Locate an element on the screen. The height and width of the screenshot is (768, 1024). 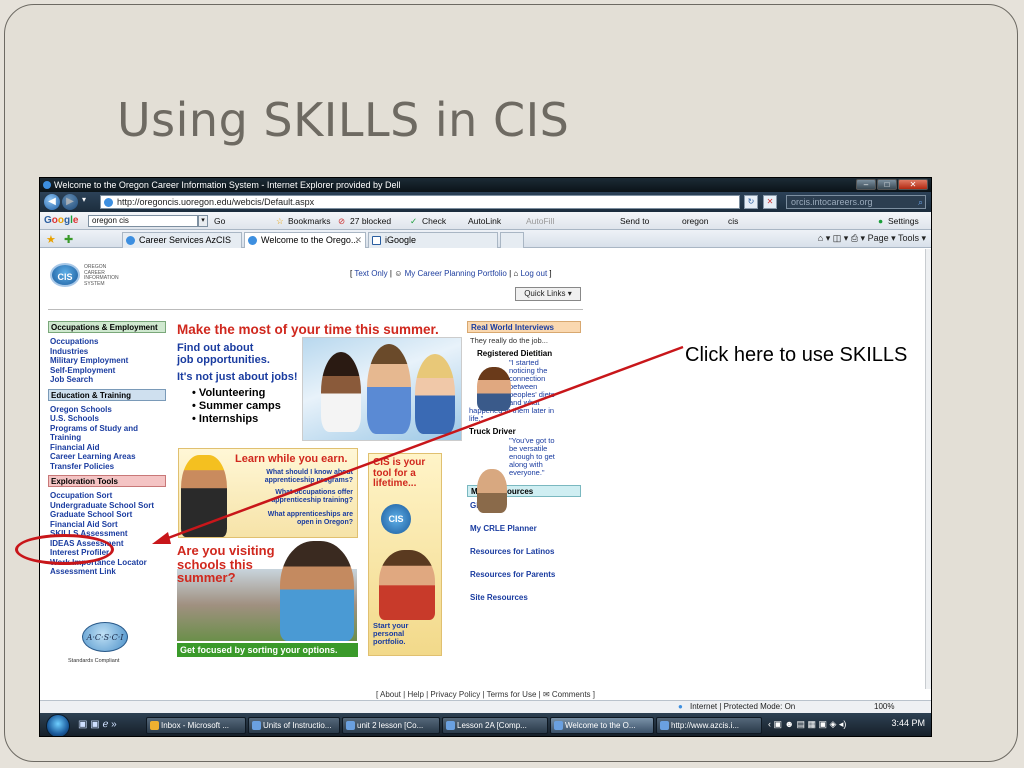
google-search-dropdown: ▾ is located at coordinates (203, 221).